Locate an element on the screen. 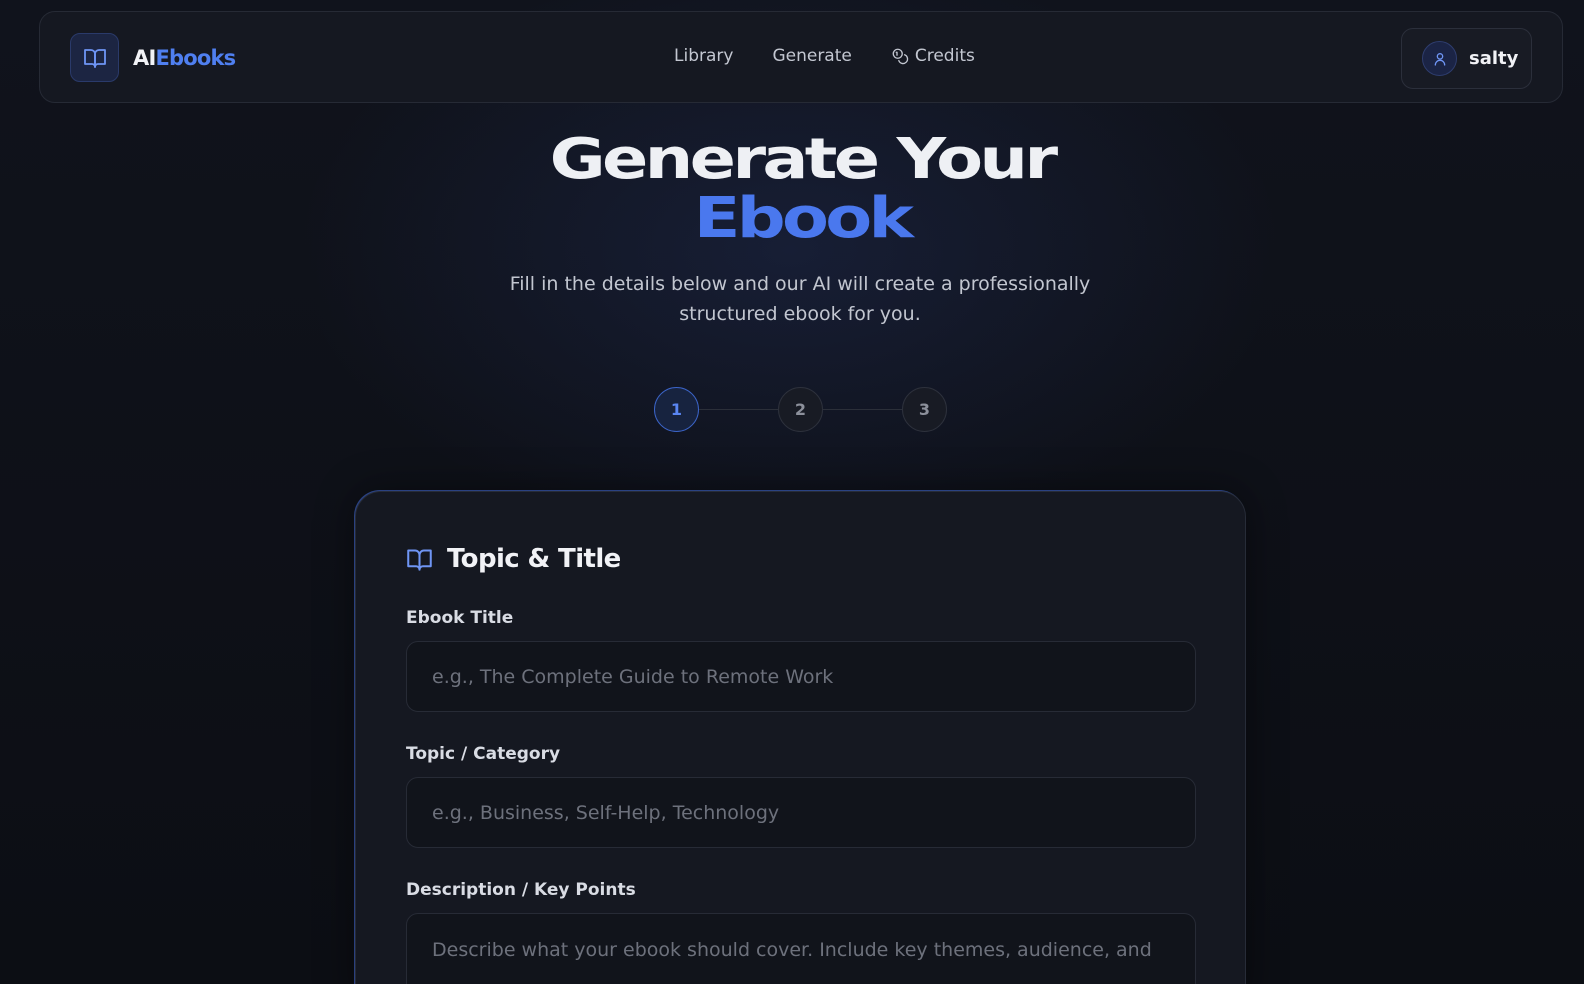 The width and height of the screenshot is (1584, 984). nav-link-generate: Generate is located at coordinates (811, 56).